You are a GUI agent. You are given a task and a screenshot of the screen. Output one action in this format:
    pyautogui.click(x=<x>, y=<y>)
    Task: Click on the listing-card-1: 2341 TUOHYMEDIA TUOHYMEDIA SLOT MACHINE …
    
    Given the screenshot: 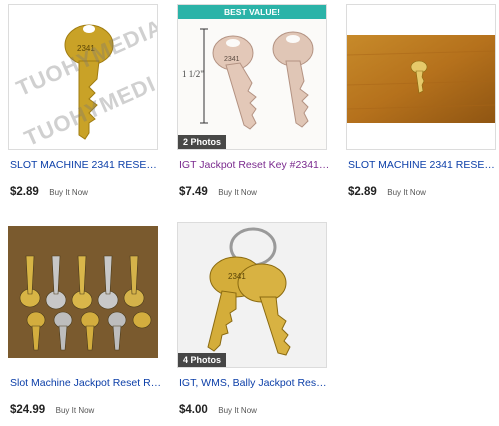 What is the action you would take?
    pyautogui.click(x=85, y=104)
    